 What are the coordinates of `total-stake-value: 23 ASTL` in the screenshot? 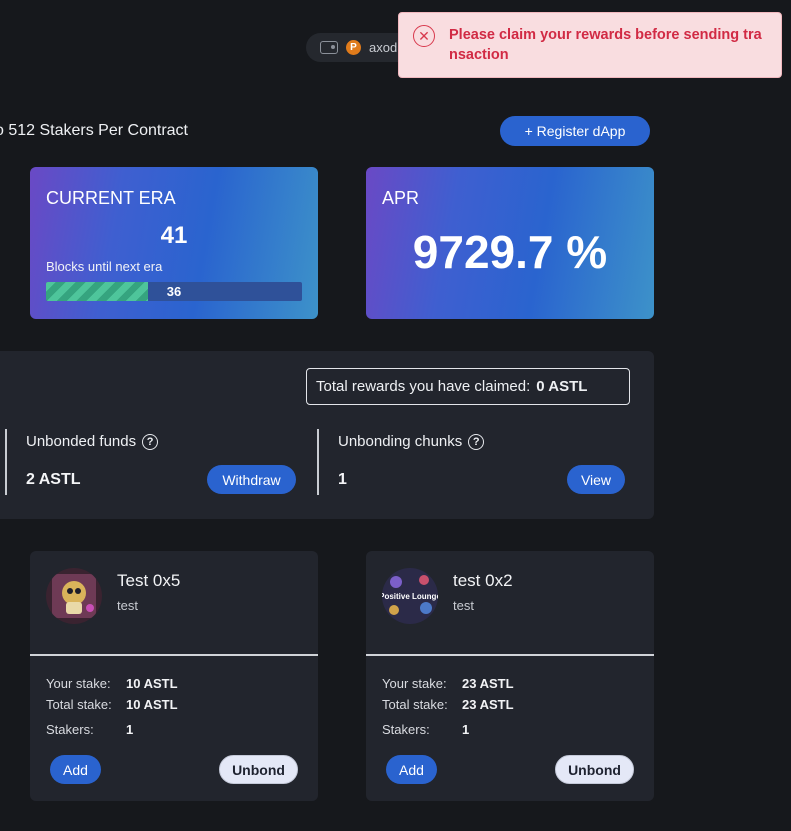 It's located at (488, 704).